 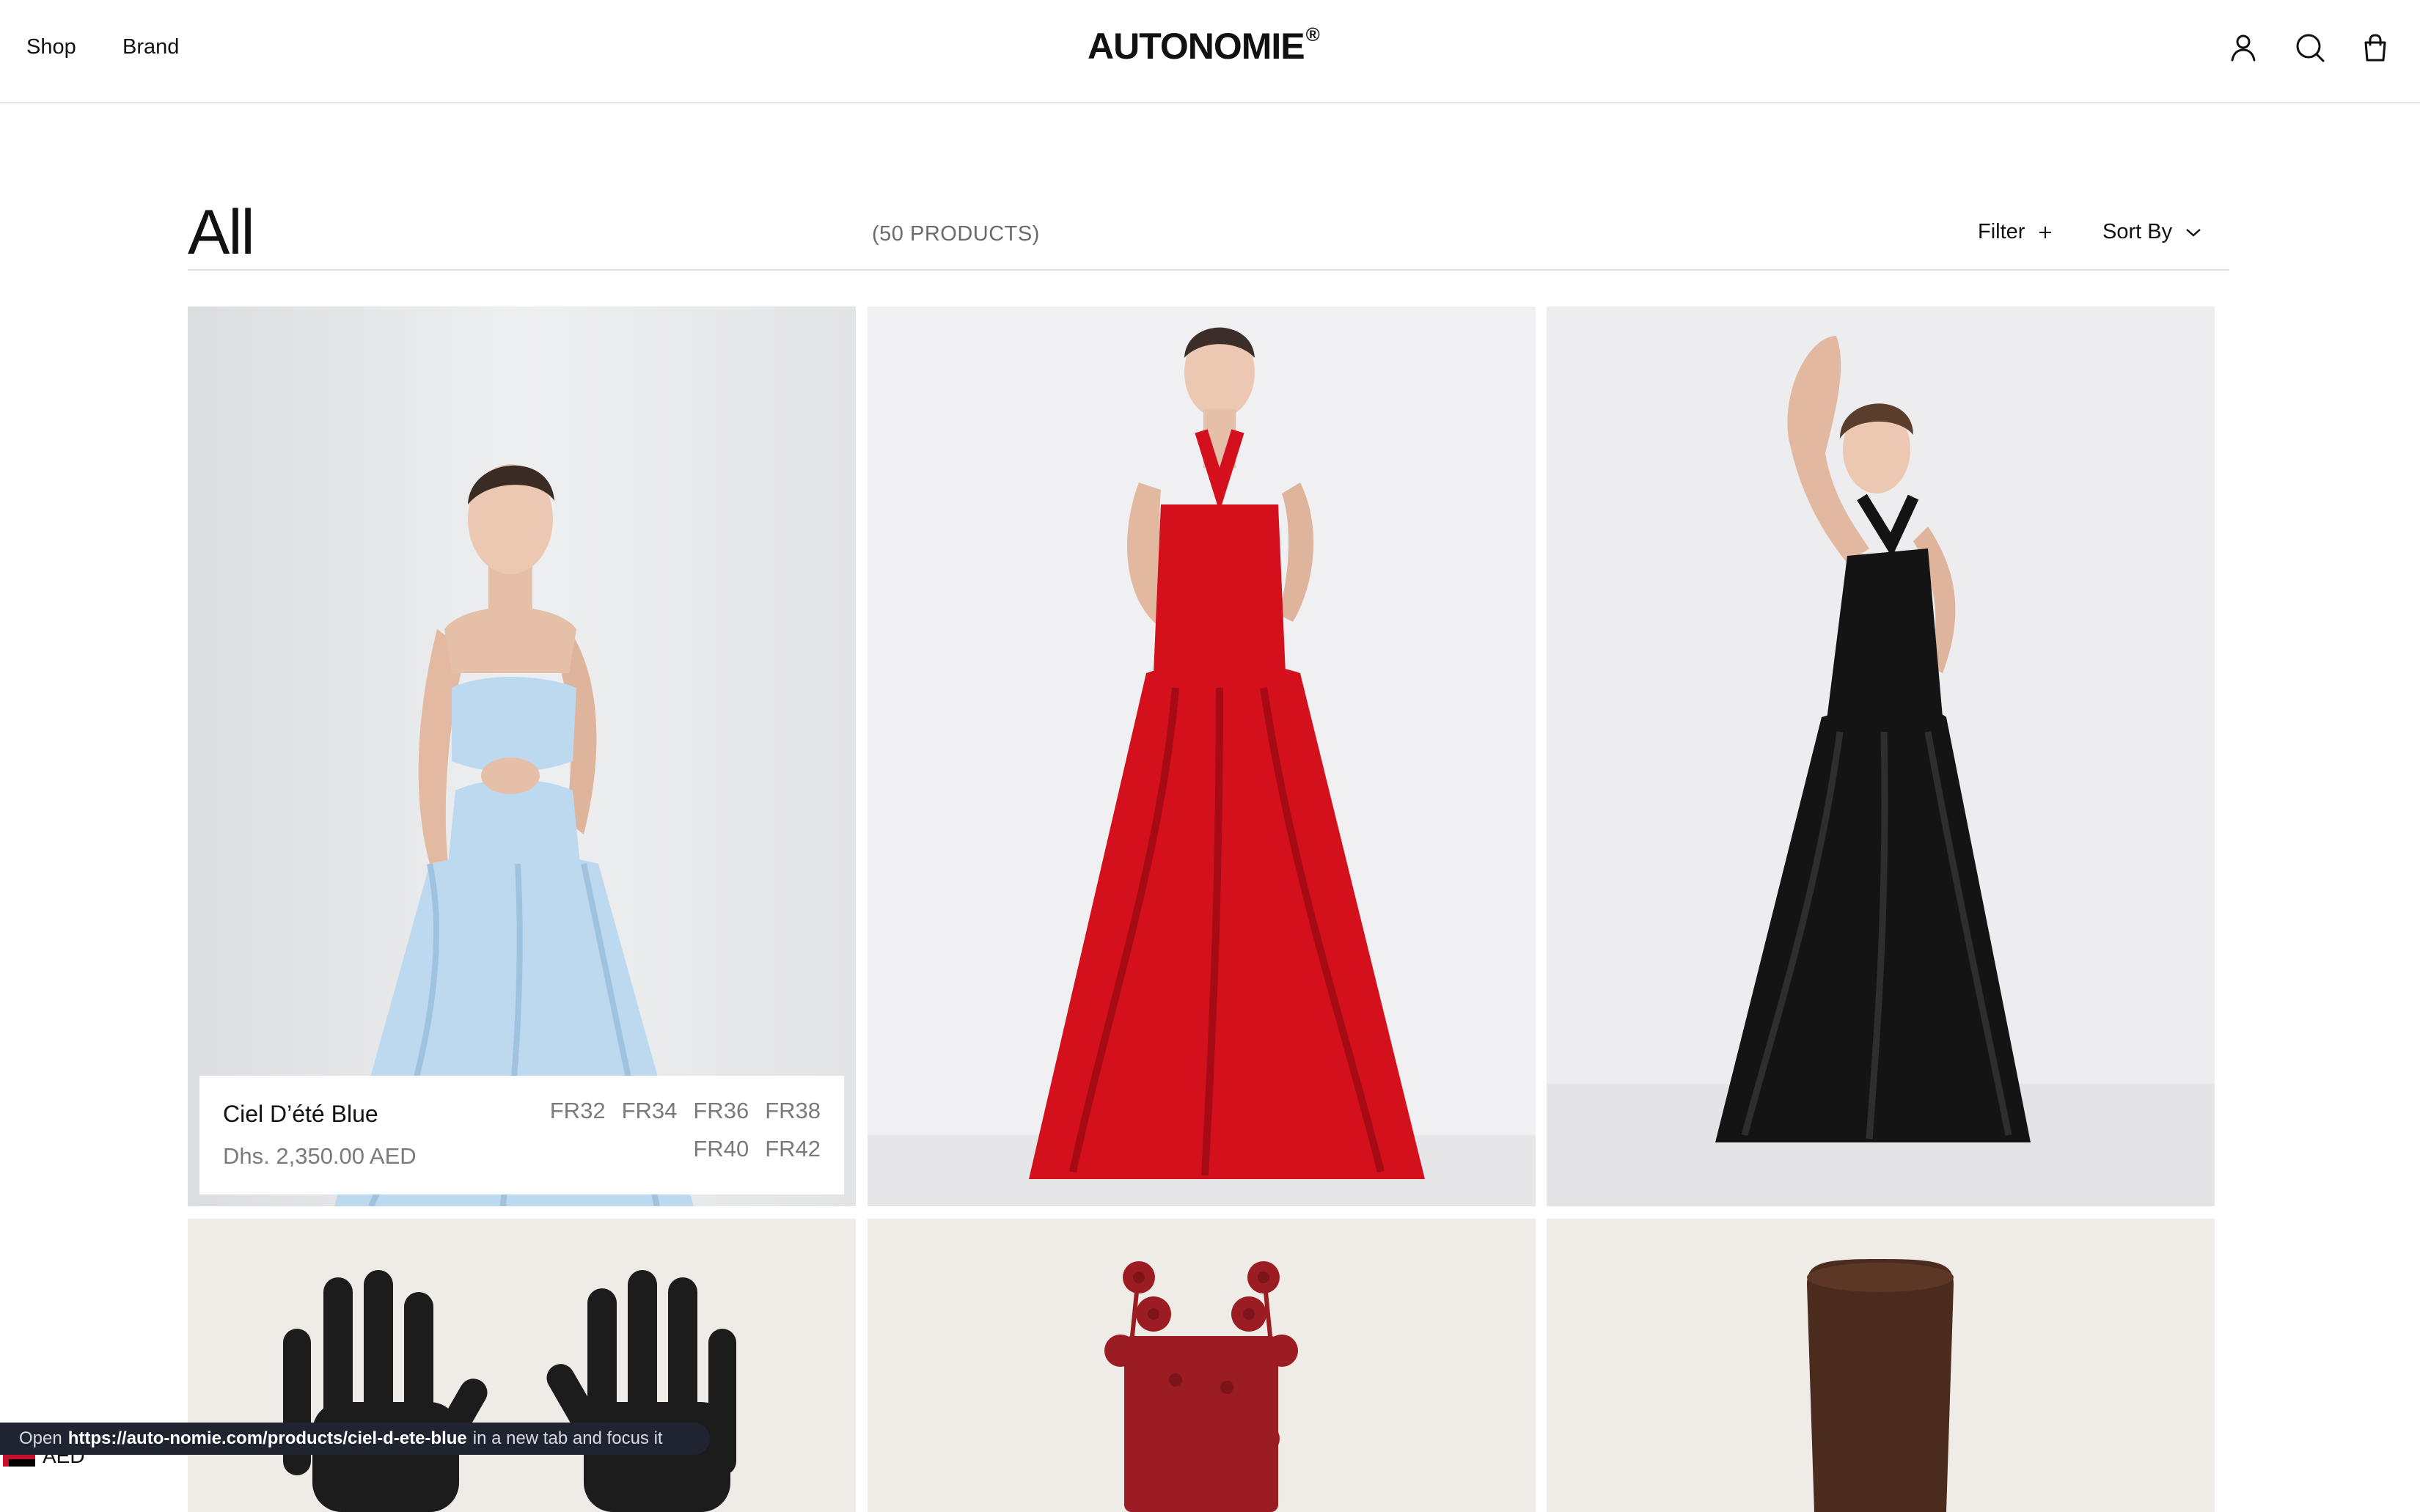 What do you see at coordinates (2001, 232) in the screenshot?
I see `filter-label: Filter` at bounding box center [2001, 232].